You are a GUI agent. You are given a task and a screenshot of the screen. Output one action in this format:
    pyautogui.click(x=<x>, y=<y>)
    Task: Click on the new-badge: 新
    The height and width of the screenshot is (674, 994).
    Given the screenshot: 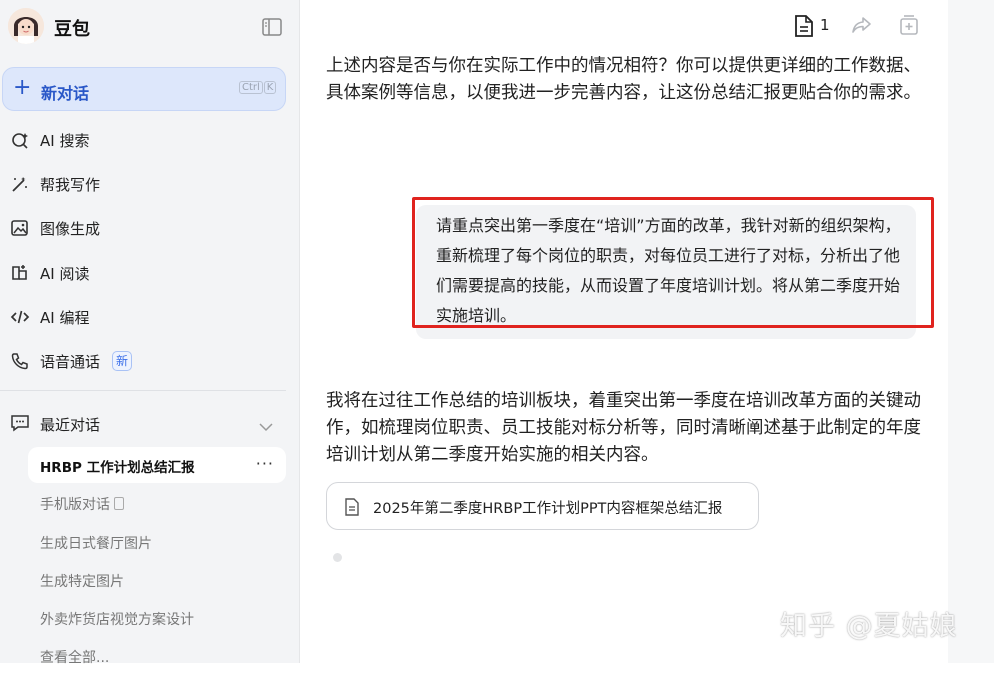 What is the action you would take?
    pyautogui.click(x=122, y=361)
    